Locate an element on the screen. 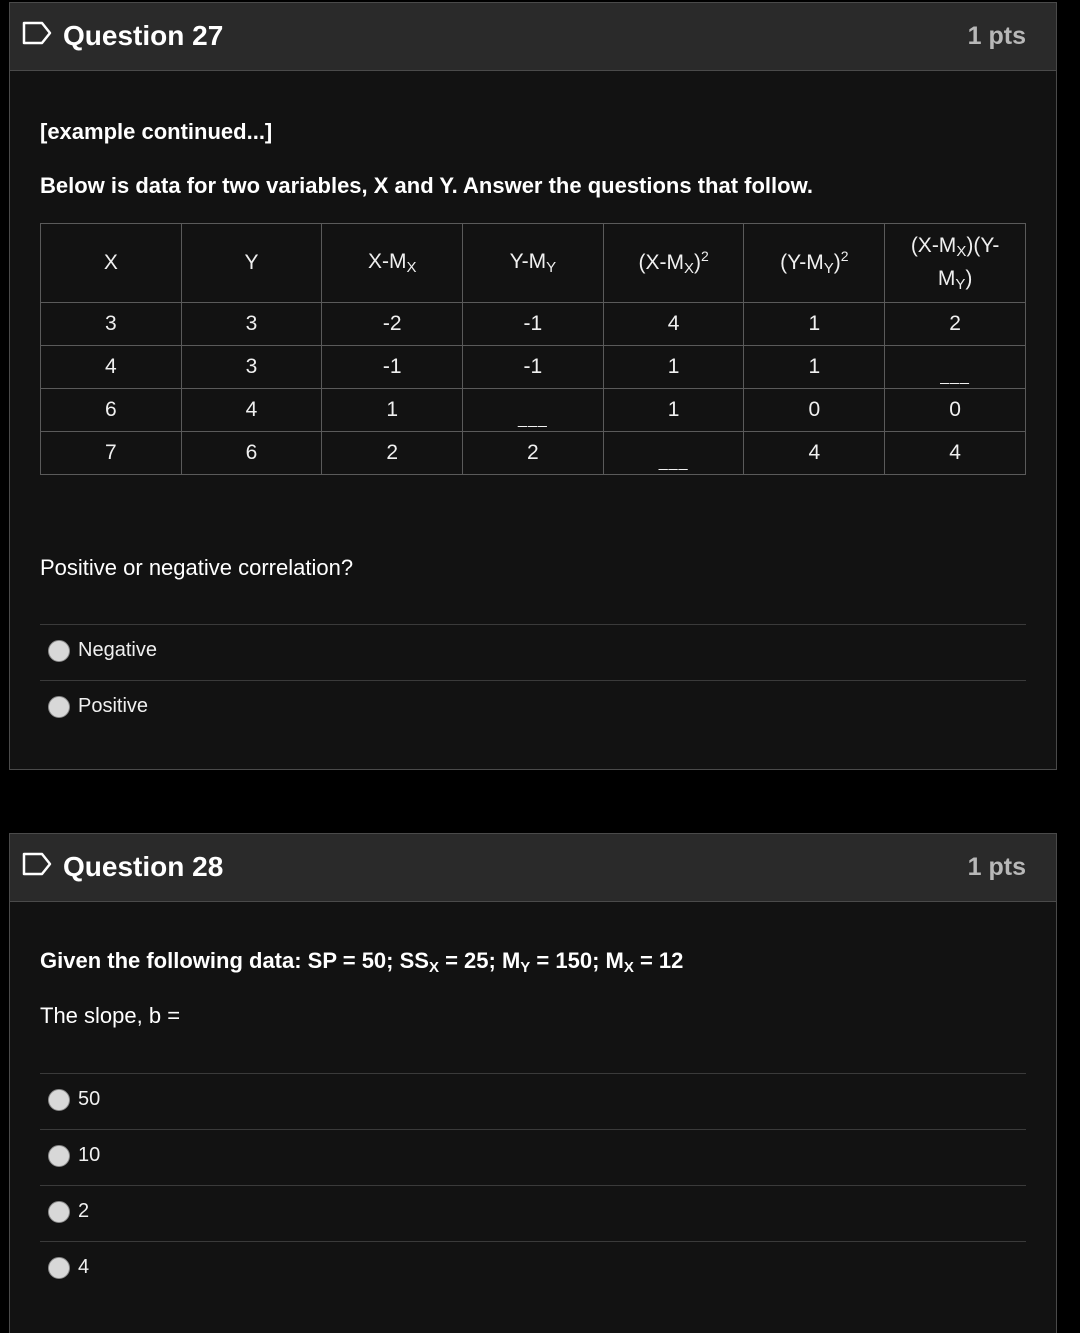  table-row: 4 3 -1 -1 1 1 ___ is located at coordinates (533, 367).